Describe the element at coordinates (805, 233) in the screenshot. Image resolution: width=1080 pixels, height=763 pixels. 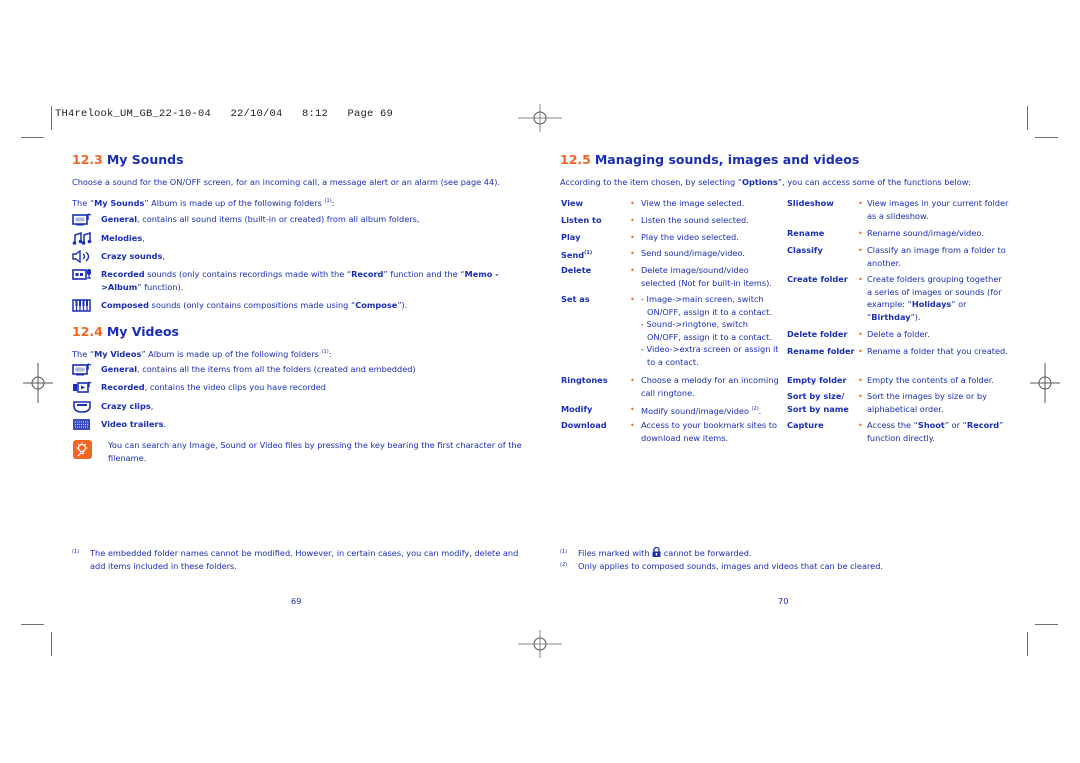
I see `function-term: Rename` at that location.